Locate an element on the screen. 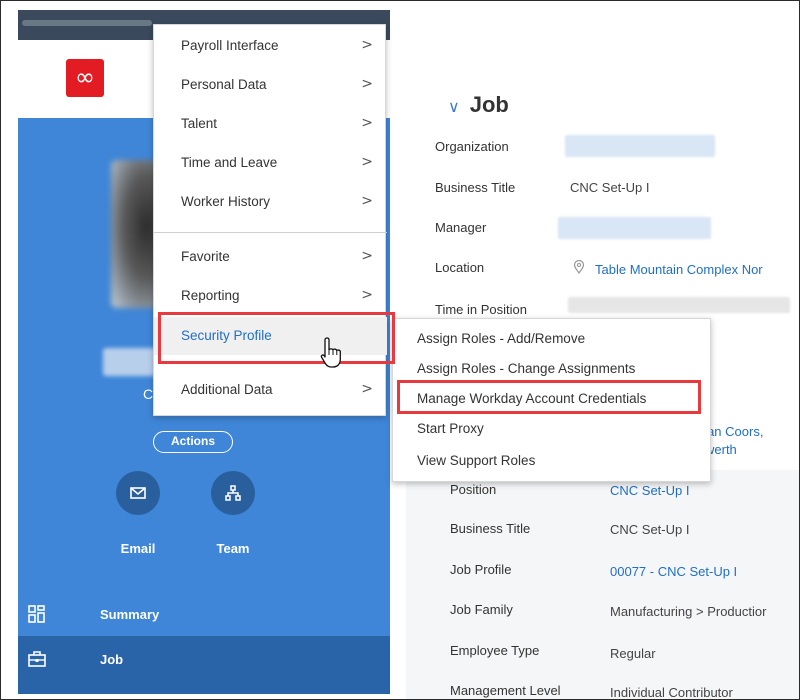  menu-item-personal-data: Personal Data > is located at coordinates (270, 85).